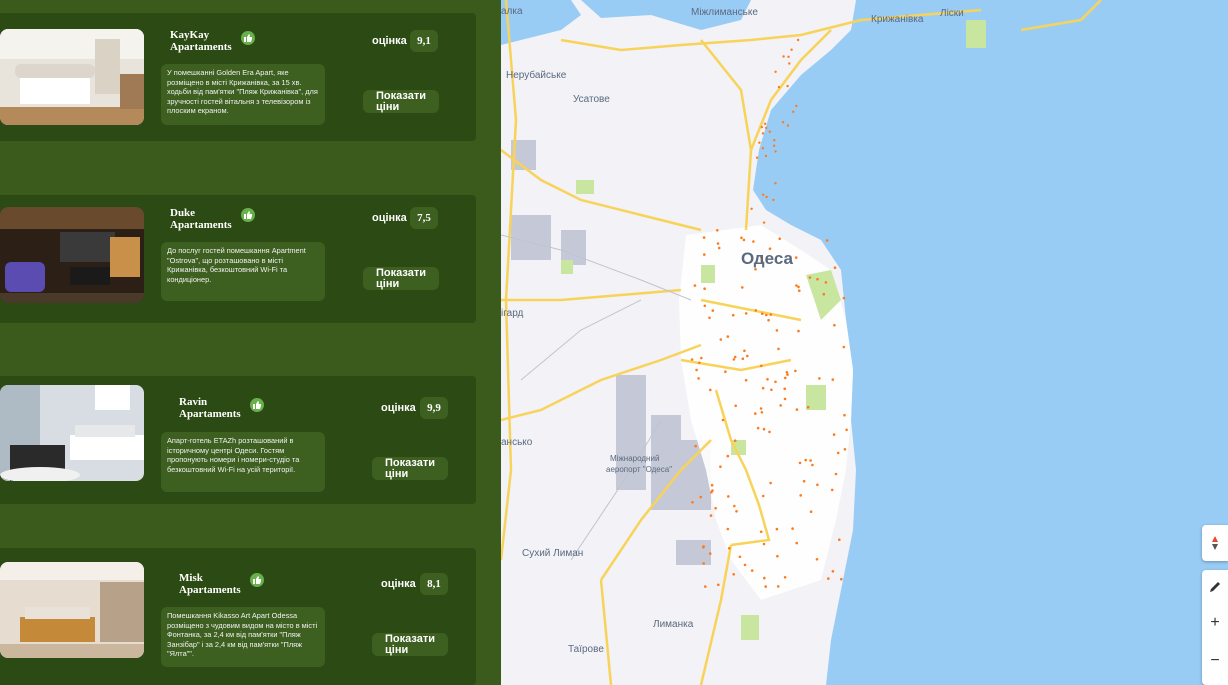  I want to click on listing-title: KayKay Apartaments, so click(201, 41).